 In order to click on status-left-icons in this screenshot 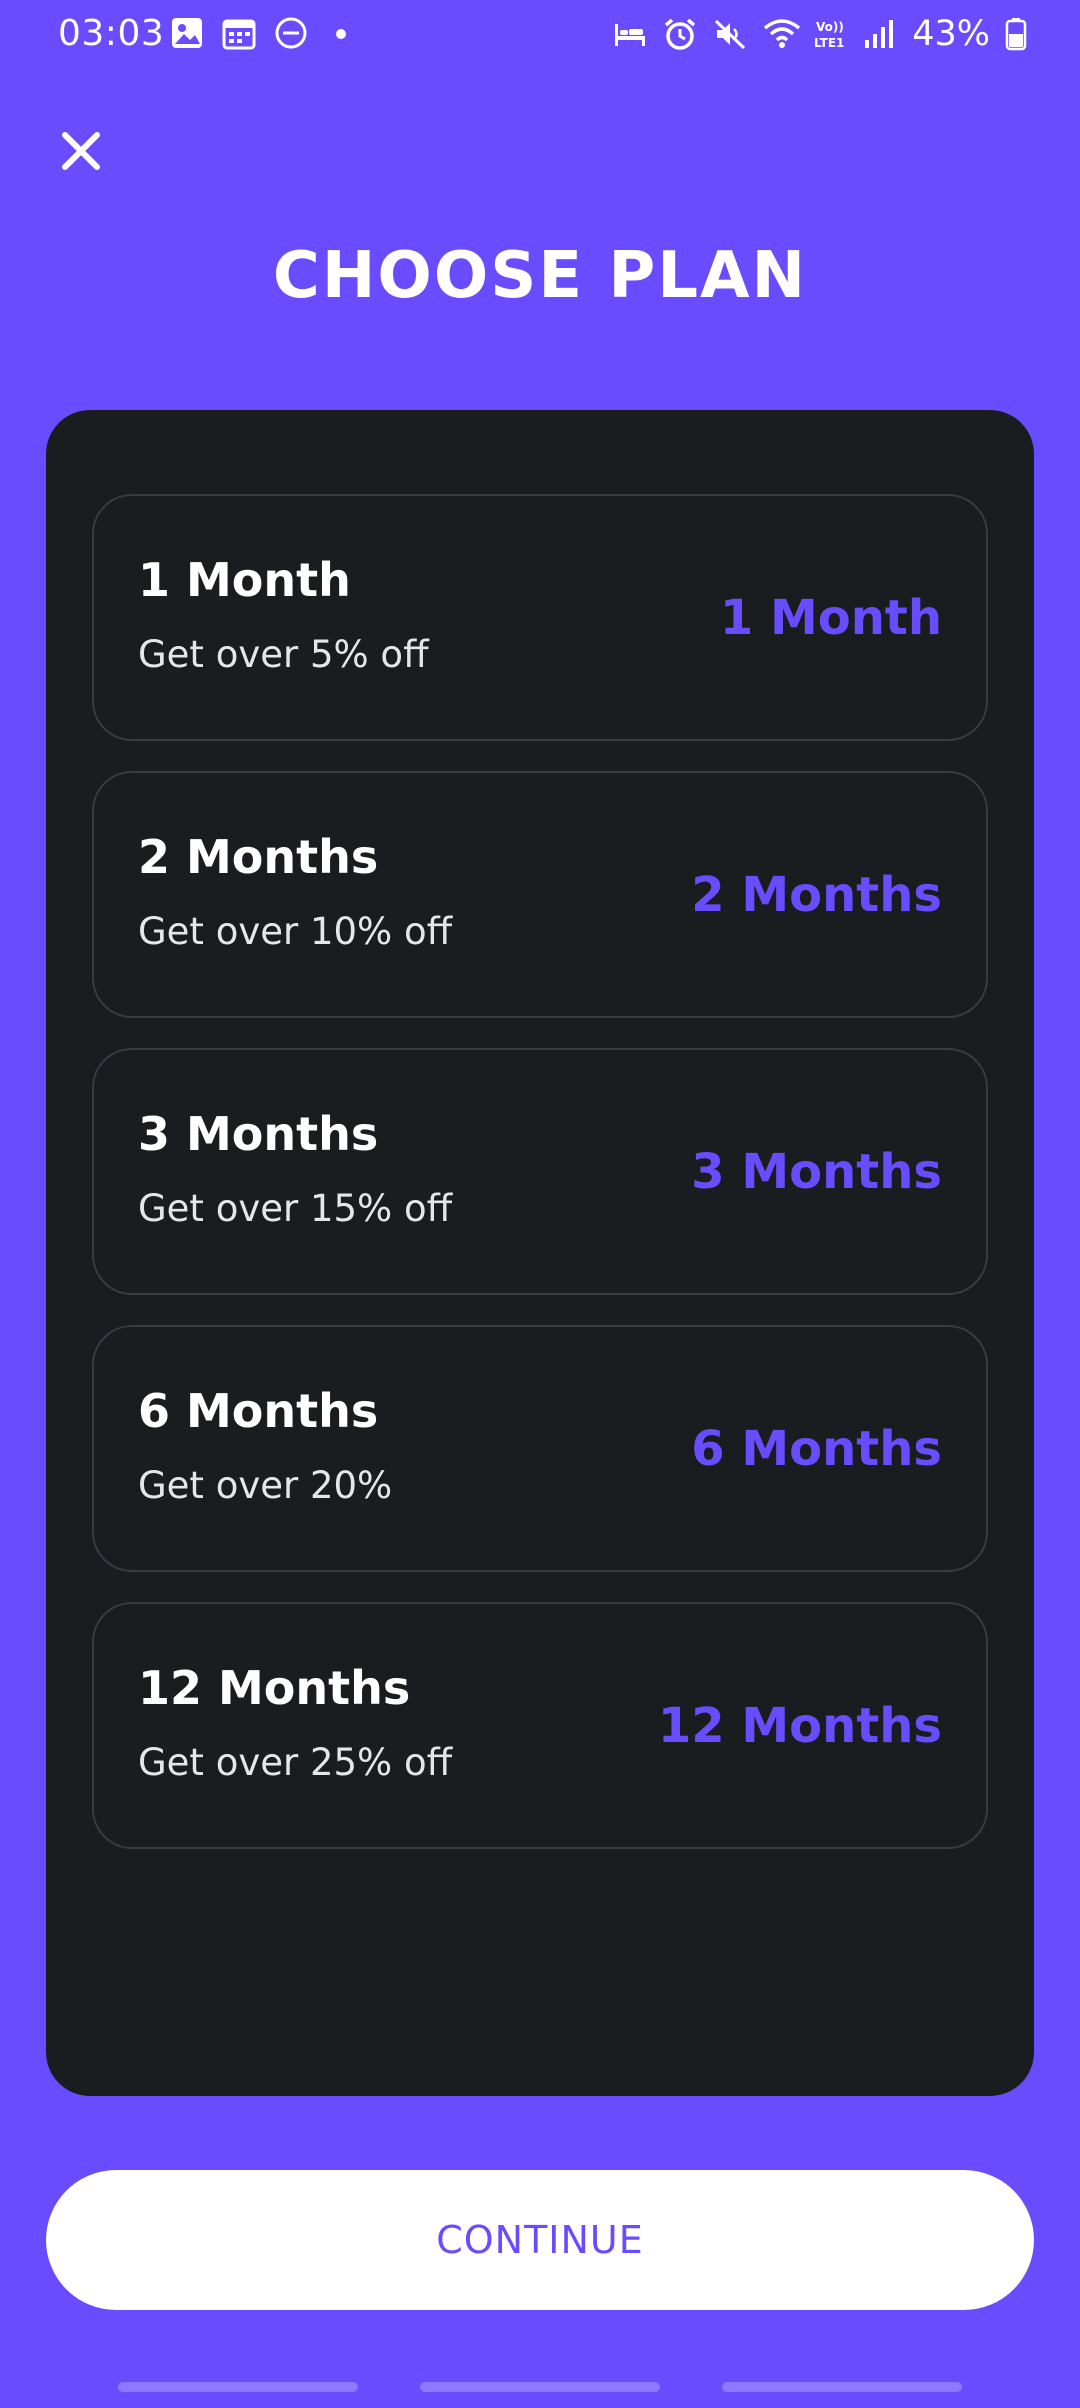, I will do `click(258, 34)`.